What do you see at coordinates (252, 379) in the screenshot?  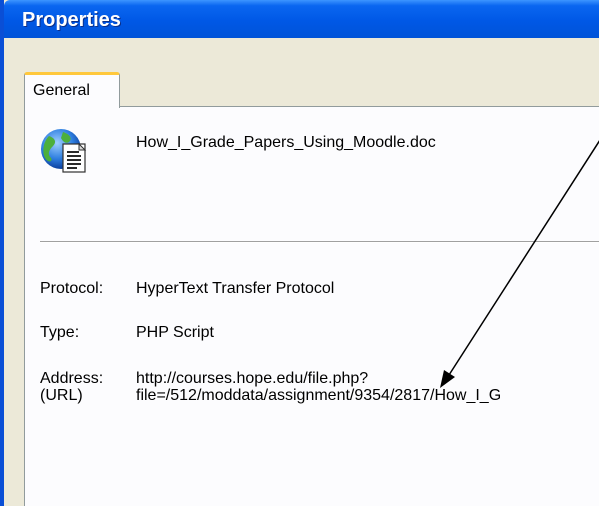 I see `address-value-line1: http://courses.hope.edu/file.php?` at bounding box center [252, 379].